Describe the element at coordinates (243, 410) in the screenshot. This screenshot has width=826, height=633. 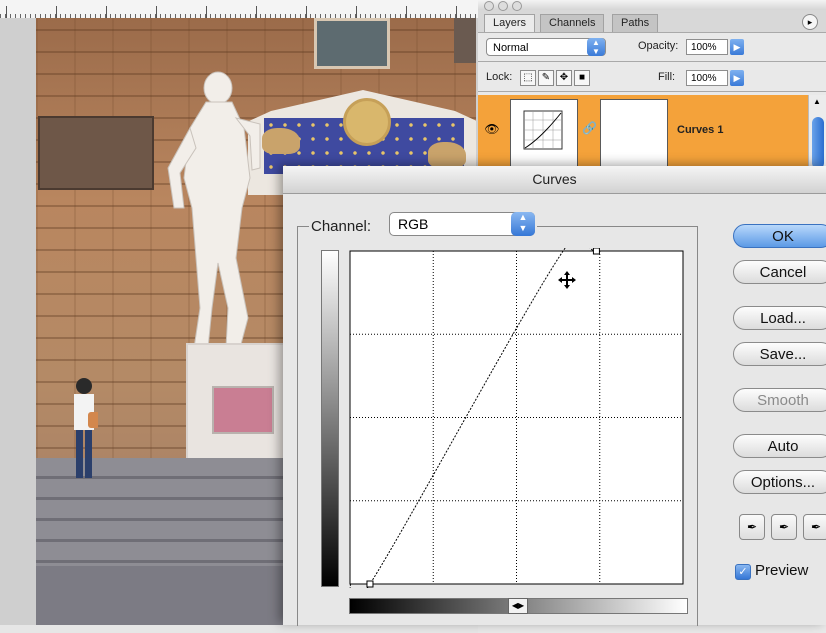
I see `marble-panel` at that location.